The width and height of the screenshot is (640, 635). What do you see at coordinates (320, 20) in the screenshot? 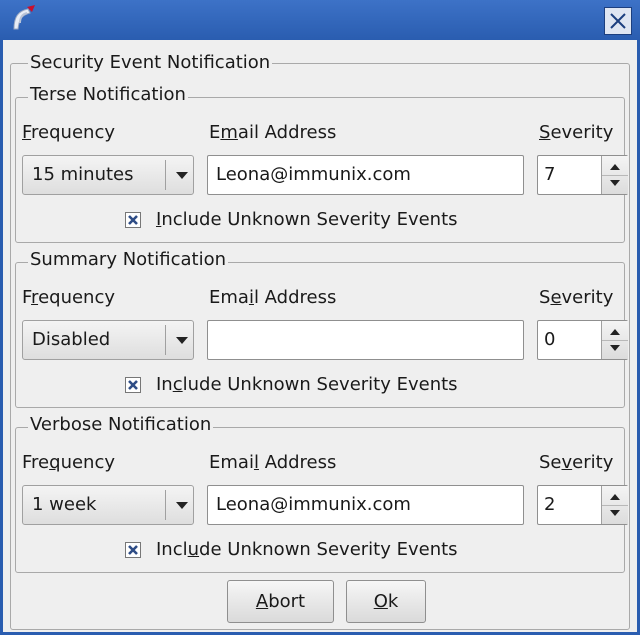
I see `title-bar` at bounding box center [320, 20].